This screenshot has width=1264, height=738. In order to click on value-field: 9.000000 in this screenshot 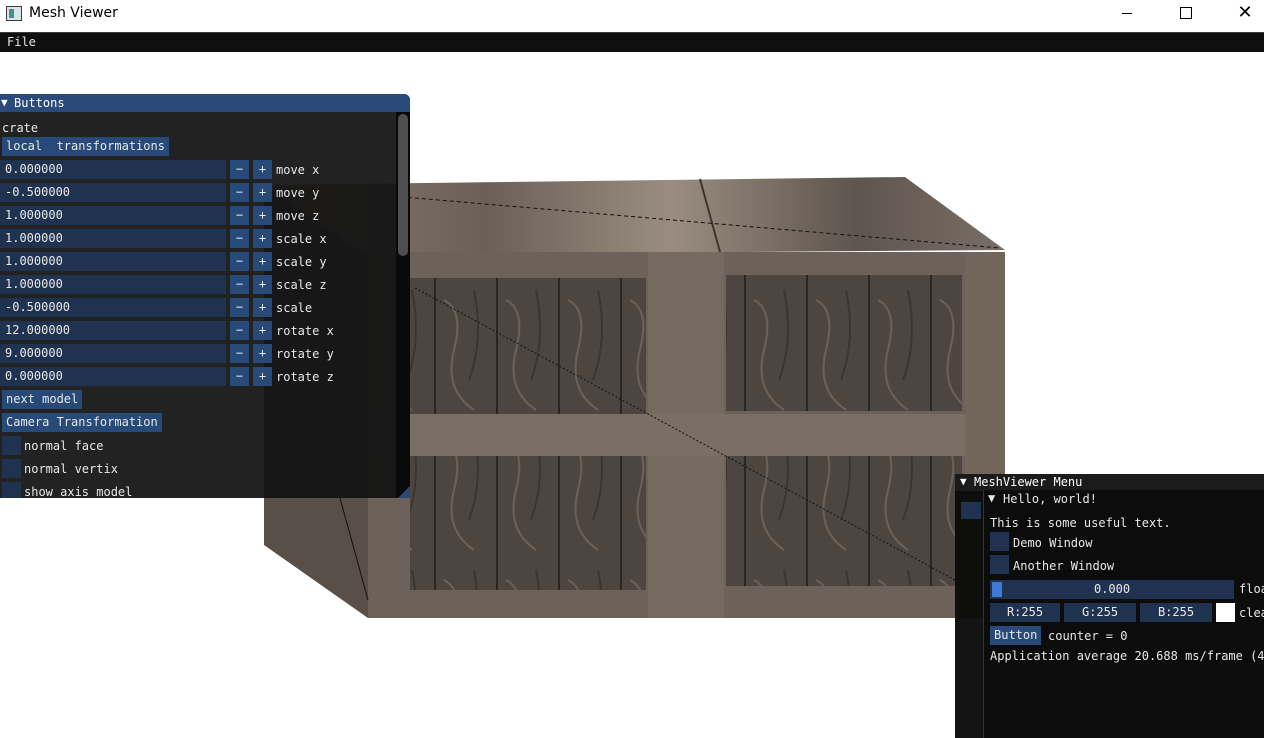, I will do `click(113, 353)`.